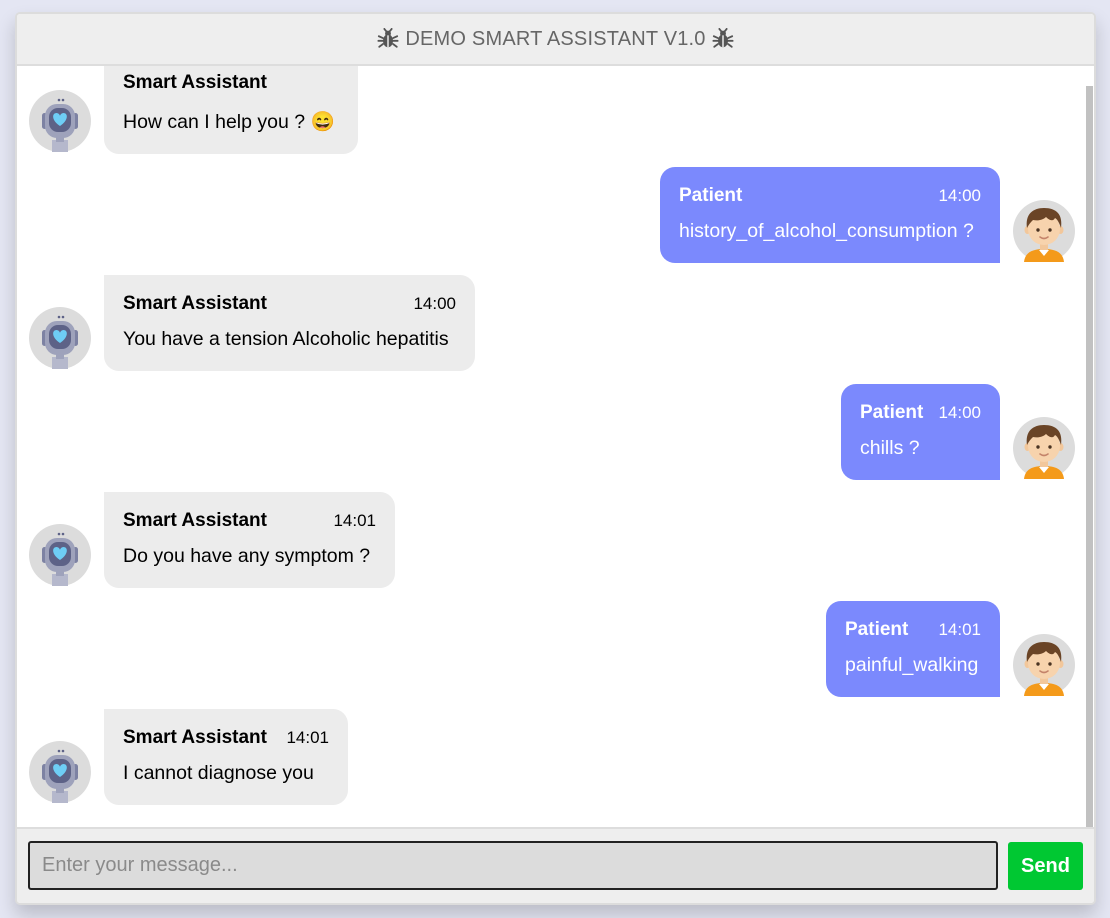 The image size is (1110, 918). Describe the element at coordinates (826, 231) in the screenshot. I see `message-text: history_of_alcohol_consumption ?` at that location.